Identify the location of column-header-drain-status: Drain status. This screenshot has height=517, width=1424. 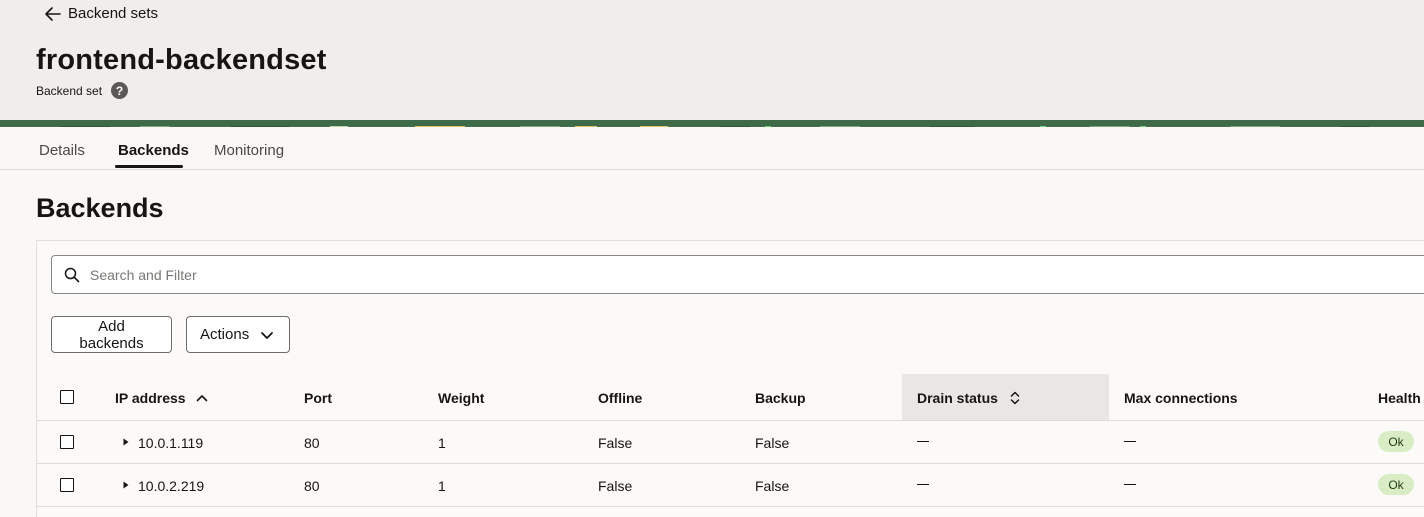
(968, 398).